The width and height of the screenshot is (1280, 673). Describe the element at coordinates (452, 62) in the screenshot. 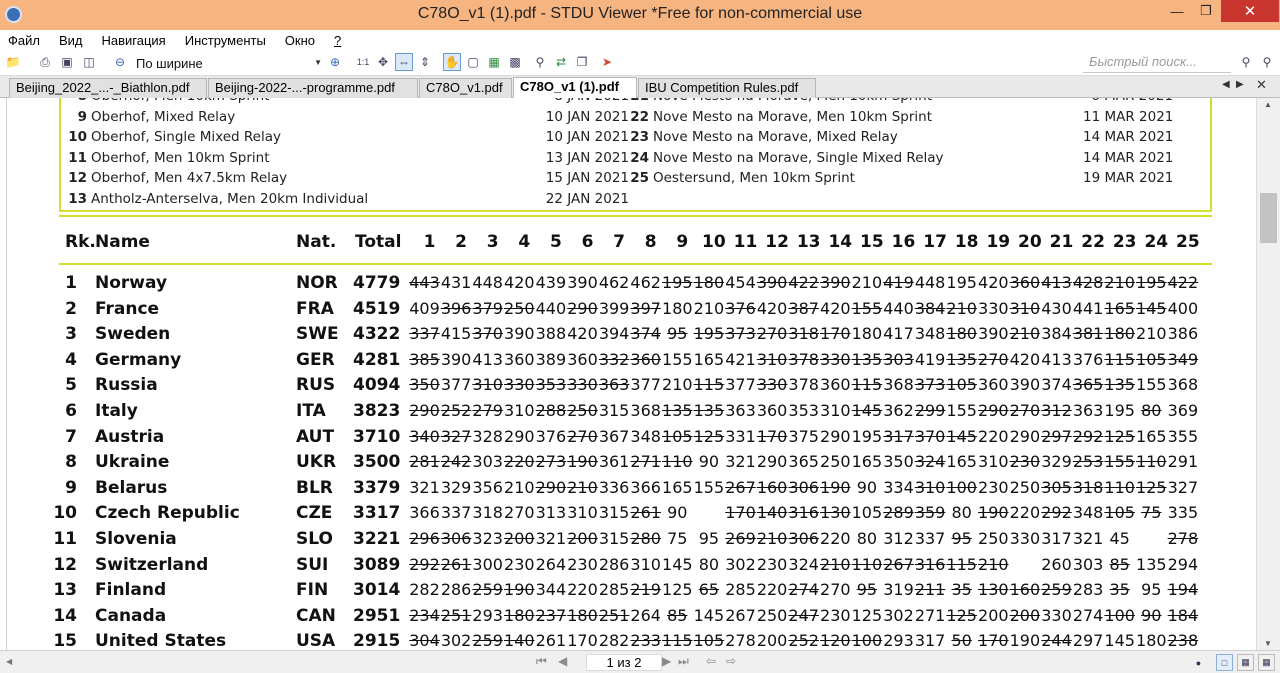

I see `hand-tool-icon: ✋` at that location.